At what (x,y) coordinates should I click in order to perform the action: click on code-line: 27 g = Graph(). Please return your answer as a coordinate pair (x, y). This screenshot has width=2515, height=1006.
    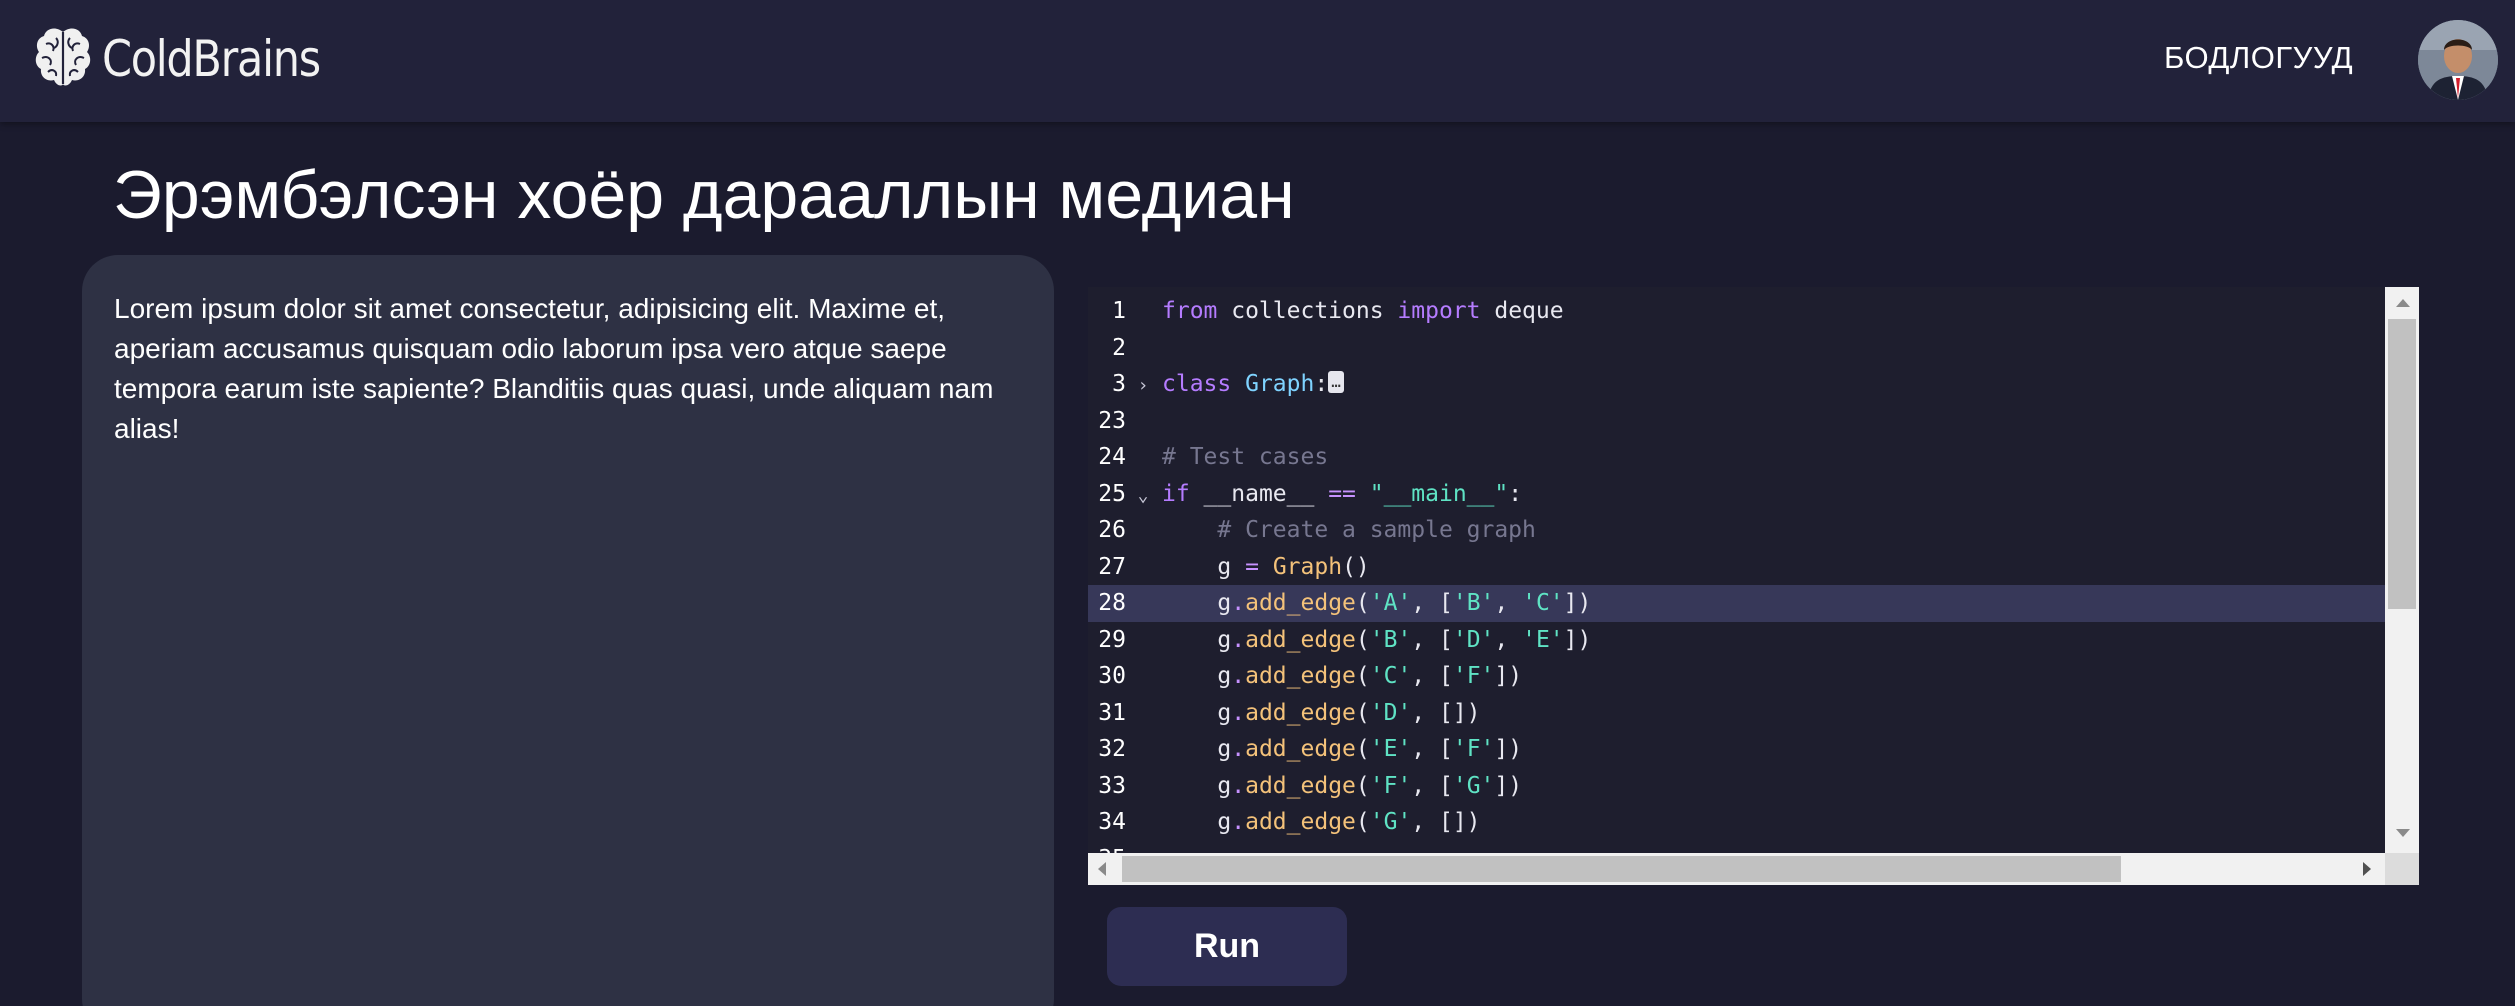
    Looking at the image, I should click on (1736, 567).